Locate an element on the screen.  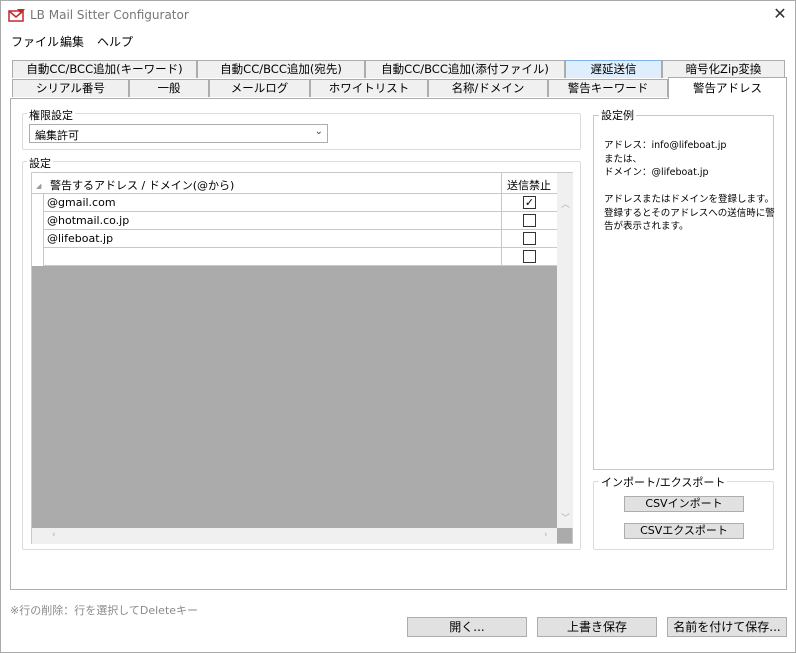
chevron-down-icon: ⌄ is located at coordinates (318, 131).